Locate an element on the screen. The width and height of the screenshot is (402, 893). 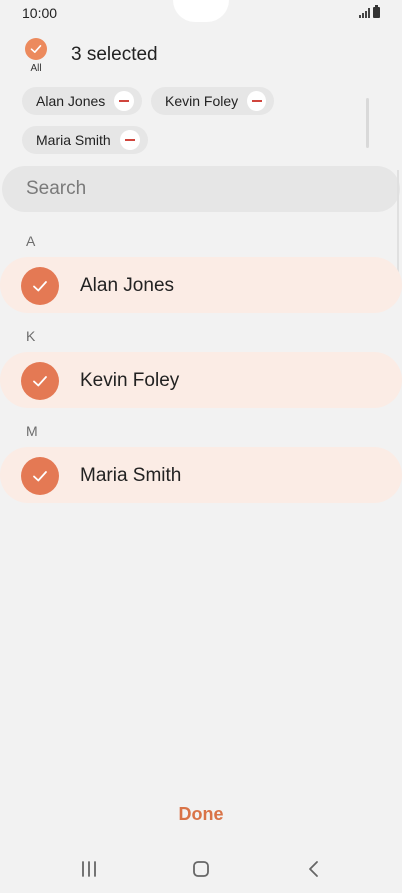
navigation-bar is located at coordinates (201, 870).